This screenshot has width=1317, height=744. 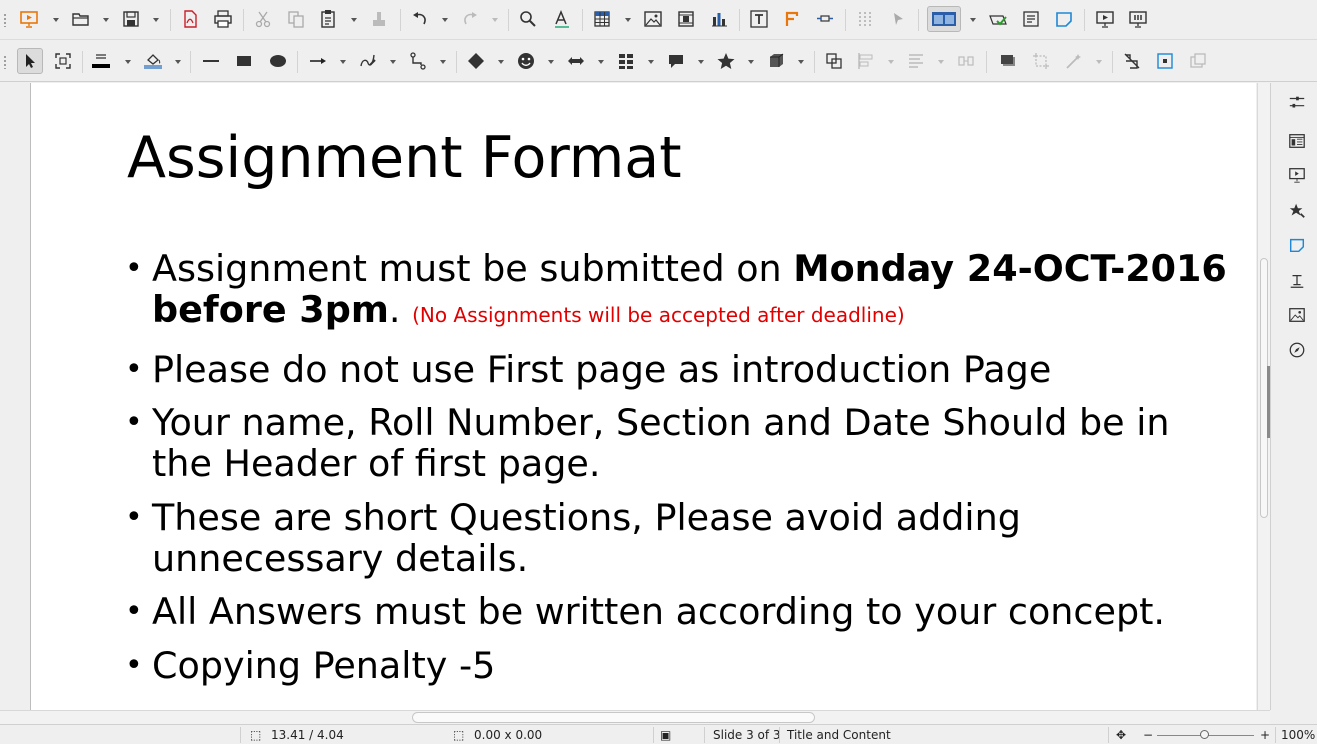 What do you see at coordinates (750, 61) in the screenshot?
I see `stars-dropdown` at bounding box center [750, 61].